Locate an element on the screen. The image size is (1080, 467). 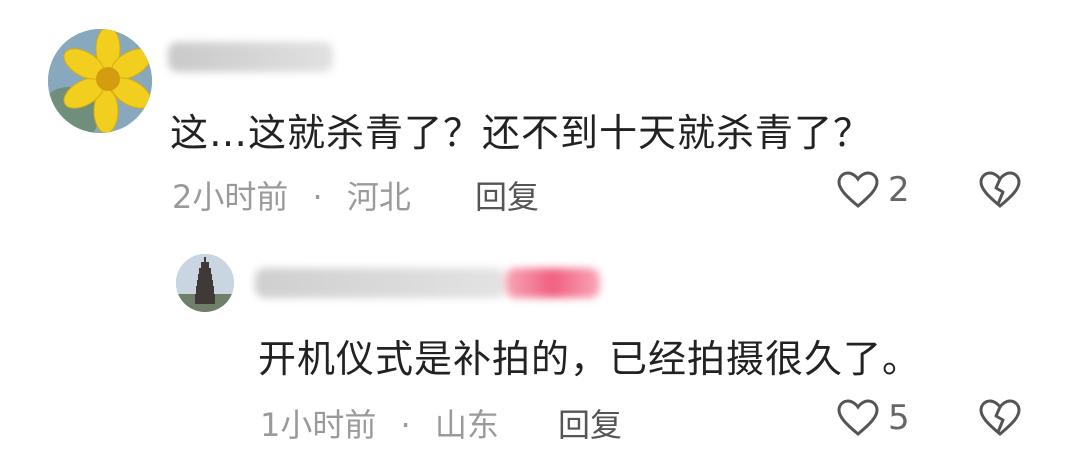
comment-time: 1小时前 is located at coordinates (318, 425).